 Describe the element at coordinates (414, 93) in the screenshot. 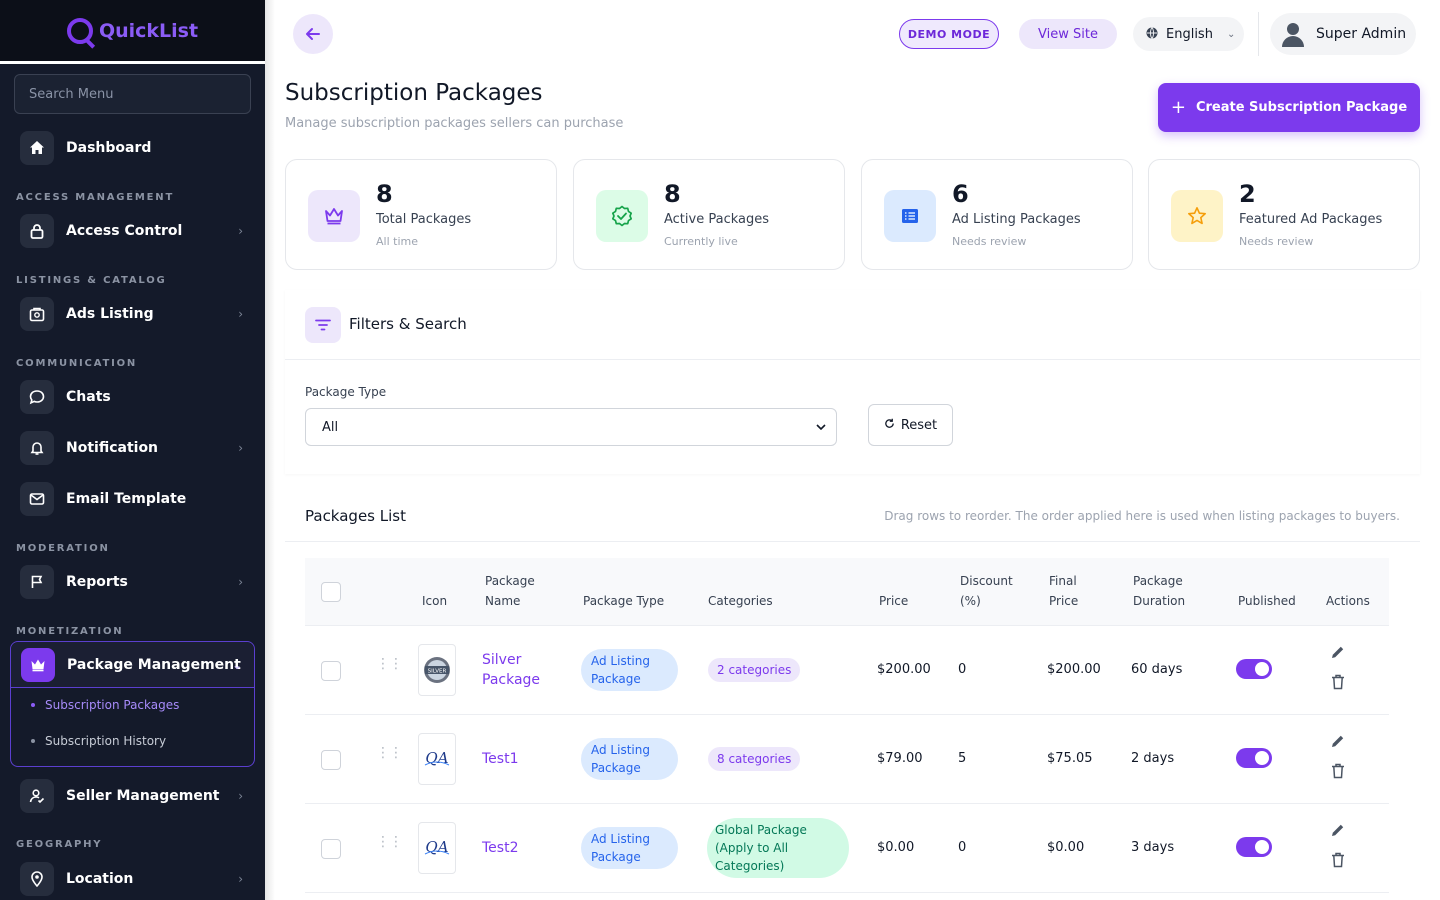

I see `page-title: Subscription Packages` at that location.